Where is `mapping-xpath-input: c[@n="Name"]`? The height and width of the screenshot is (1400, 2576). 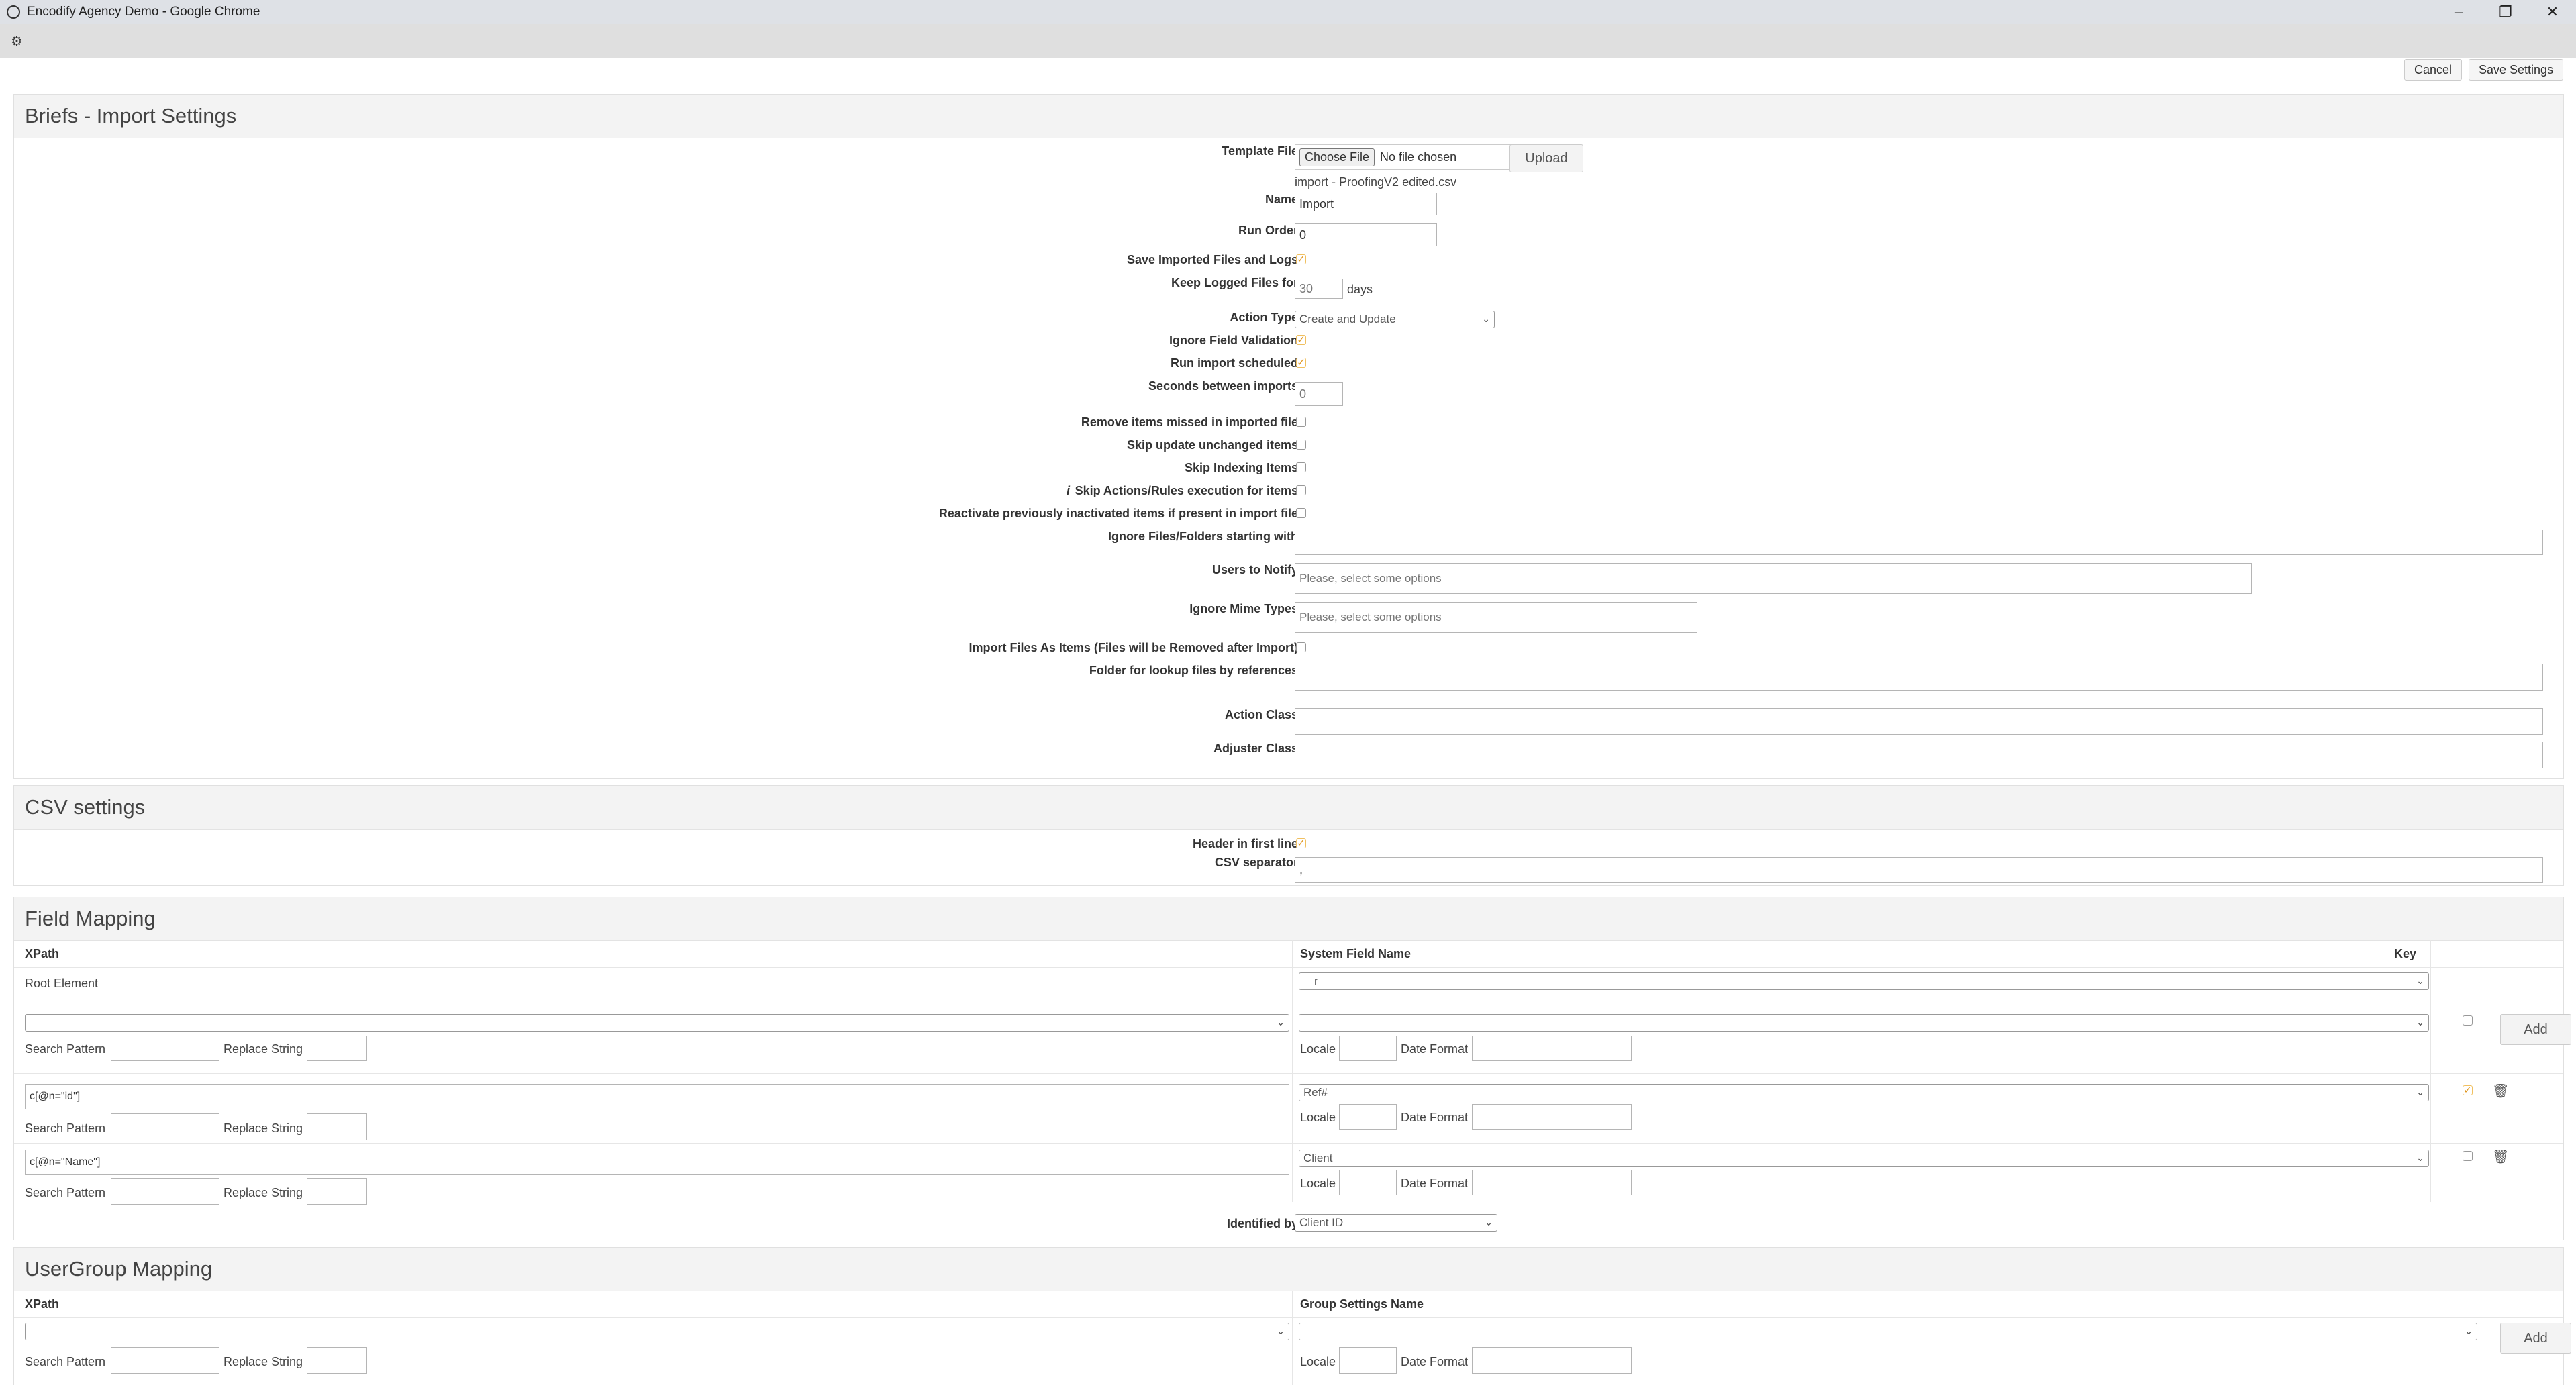
mapping-xpath-input: c[@n="Name"] is located at coordinates (657, 1162).